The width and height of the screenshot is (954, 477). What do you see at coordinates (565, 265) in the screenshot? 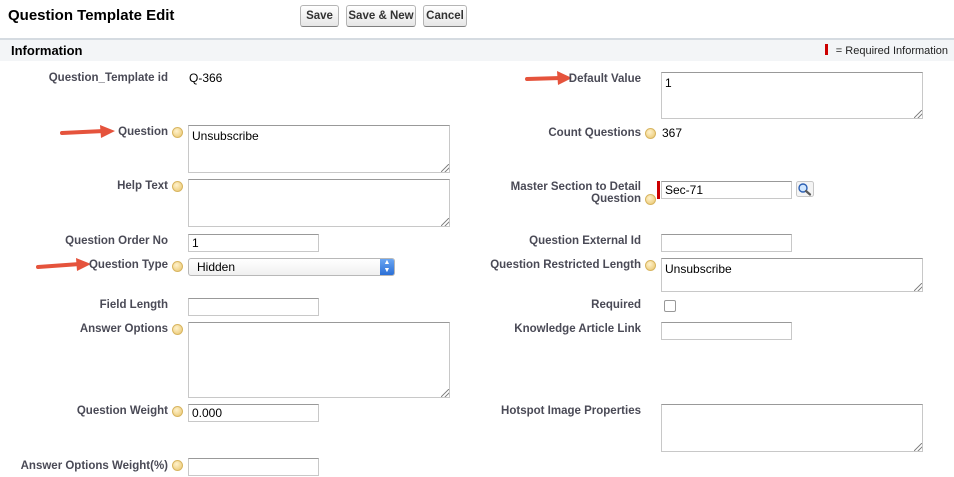
I see `restricted-length-label: Question Restricted Length` at bounding box center [565, 265].